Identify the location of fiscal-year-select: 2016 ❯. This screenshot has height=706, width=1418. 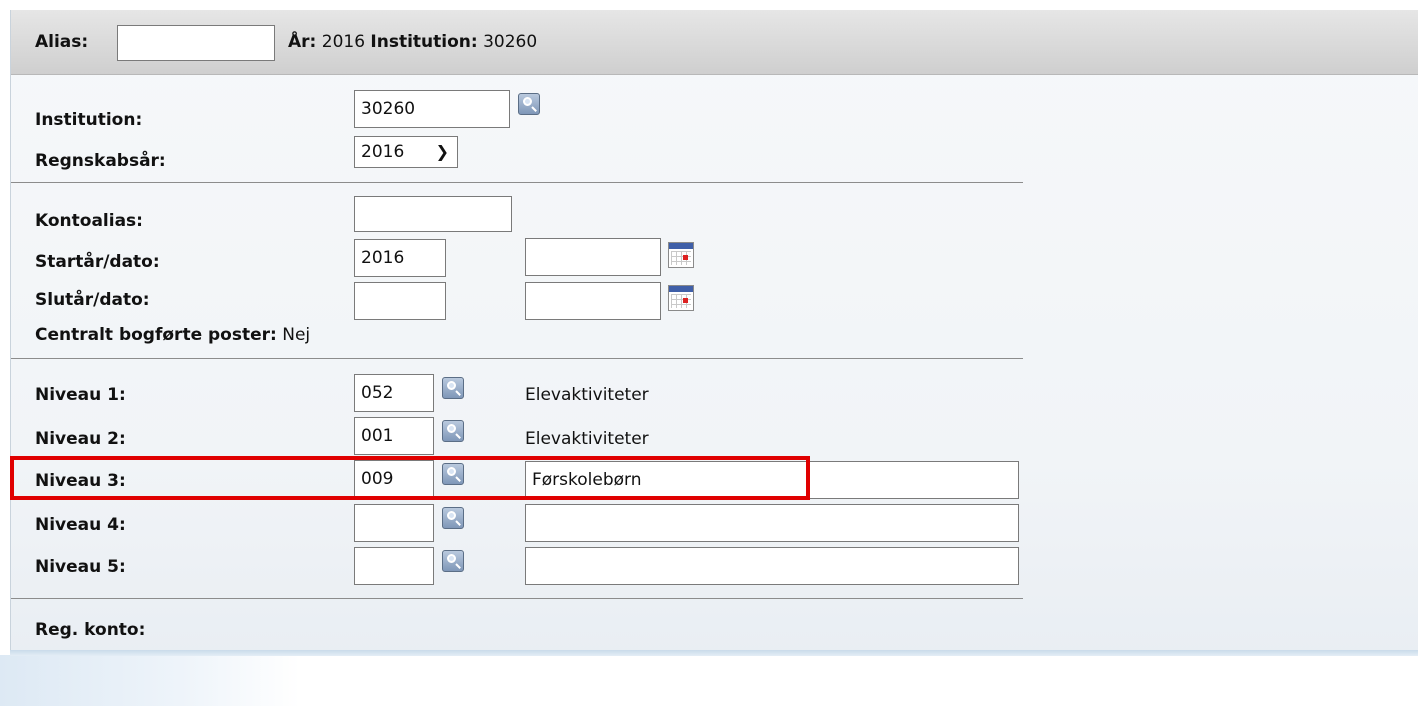
(406, 152).